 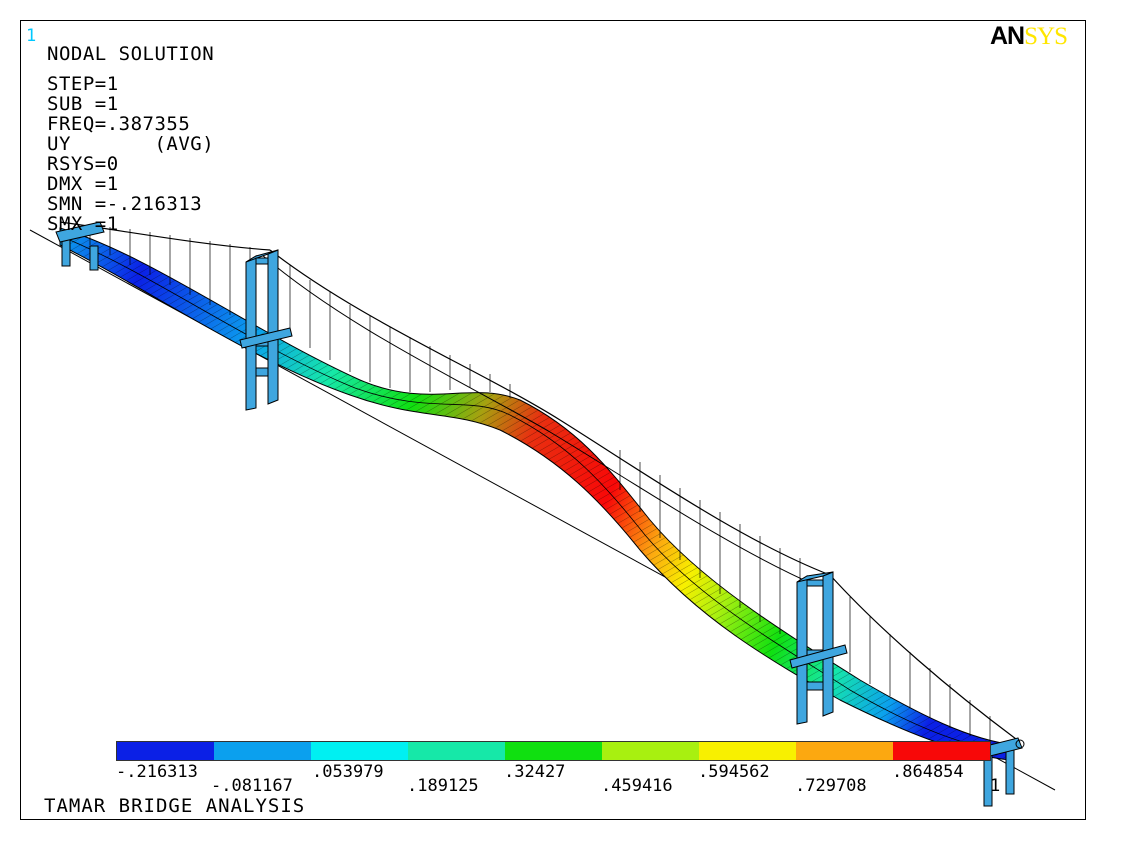 I want to click on legend-label-8: .729708, so click(x=831, y=786).